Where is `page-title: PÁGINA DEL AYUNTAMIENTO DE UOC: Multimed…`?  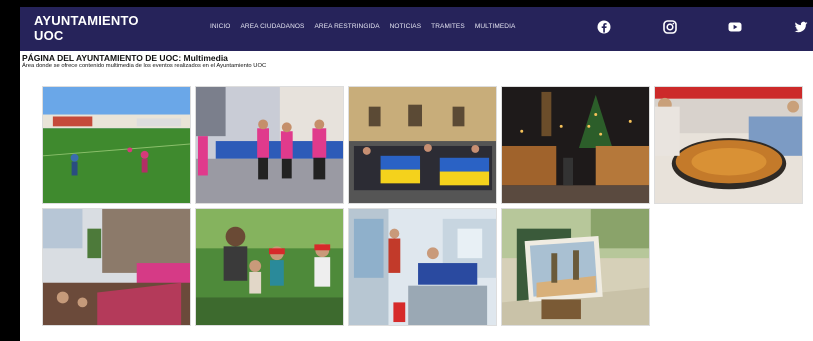 page-title: PÁGINA DEL AYUNTAMIENTO DE UOC: Multimed… is located at coordinates (125, 58).